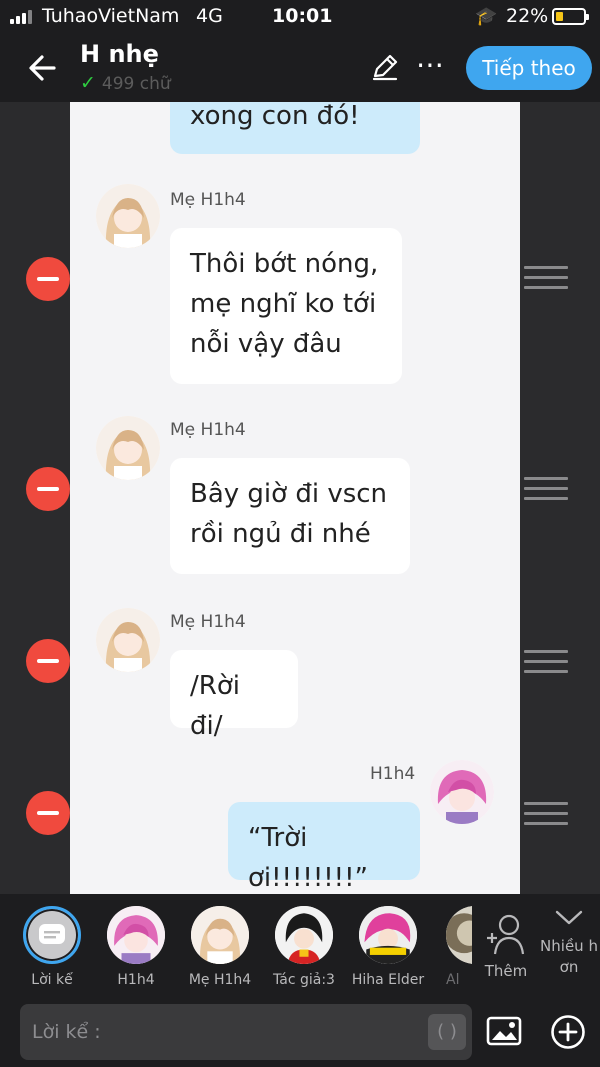  What do you see at coordinates (209, 16) in the screenshot?
I see `network-type: 4G` at bounding box center [209, 16].